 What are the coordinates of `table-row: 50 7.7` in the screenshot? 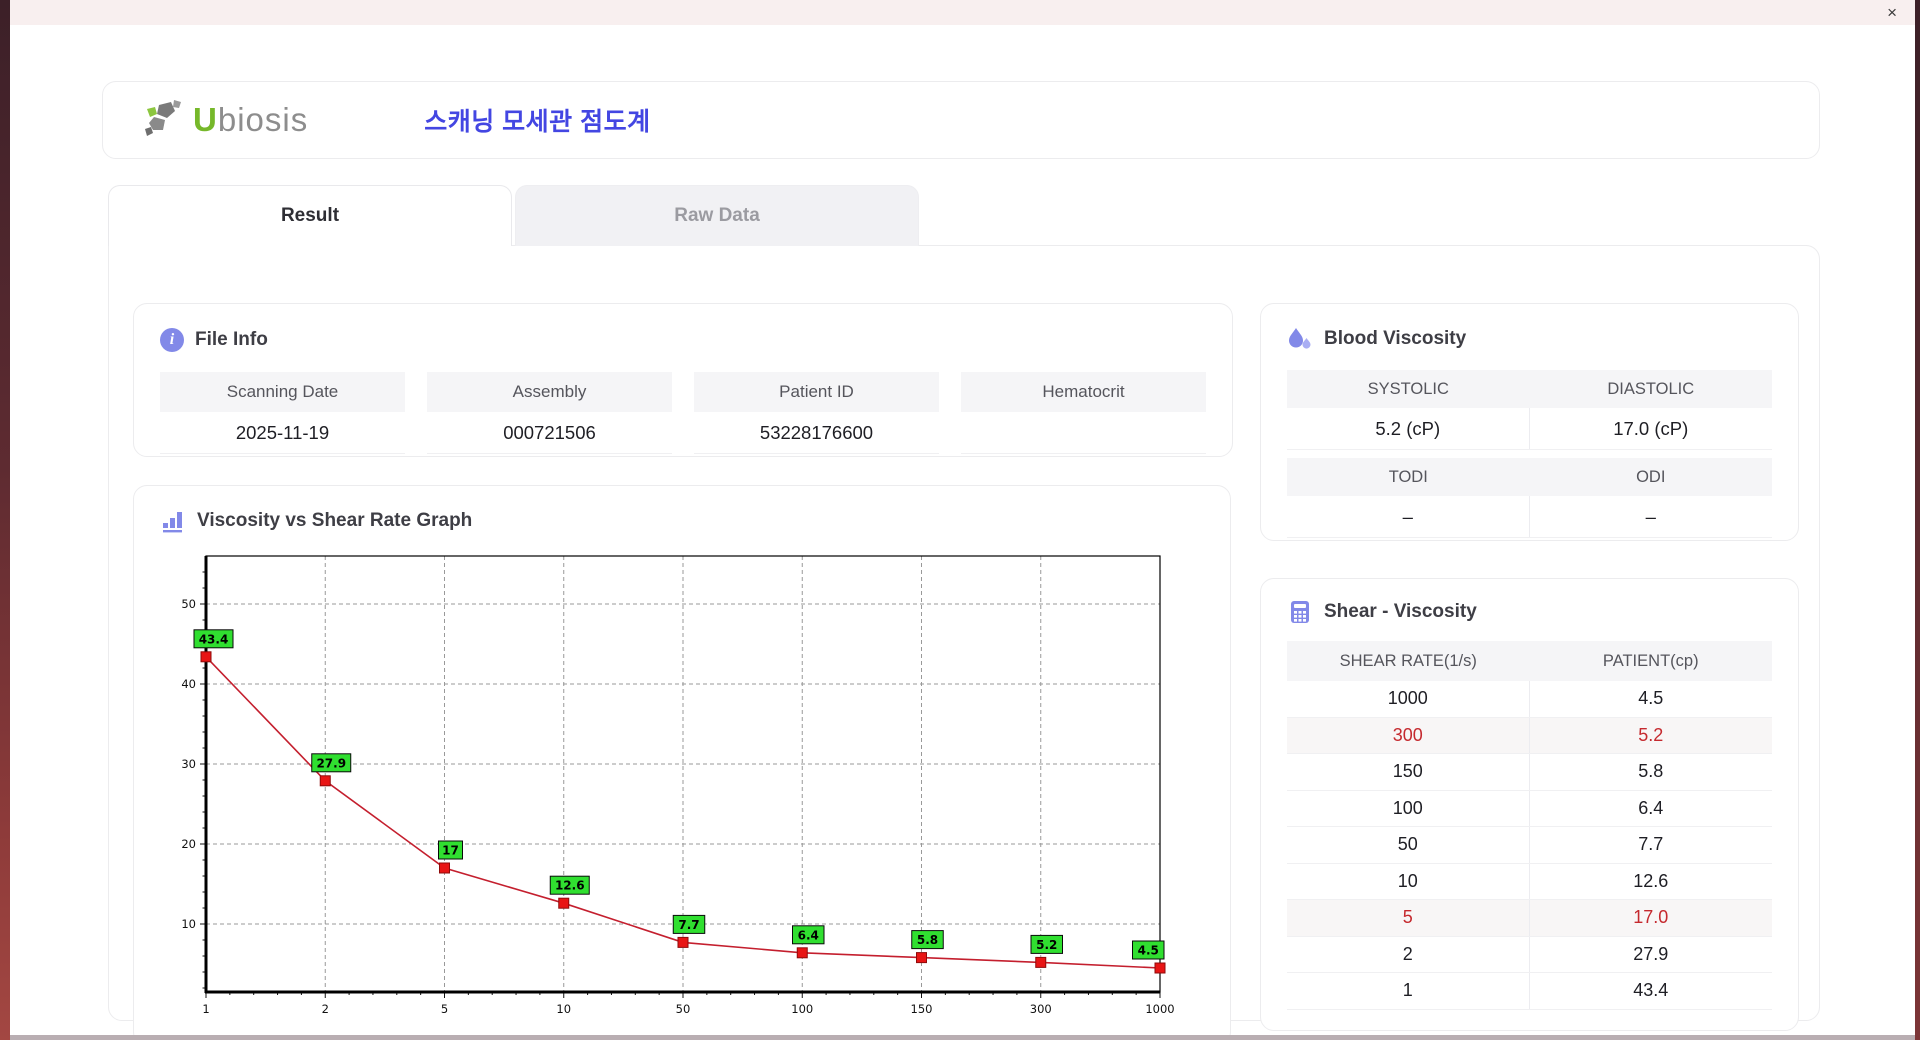 It's located at (1529, 845).